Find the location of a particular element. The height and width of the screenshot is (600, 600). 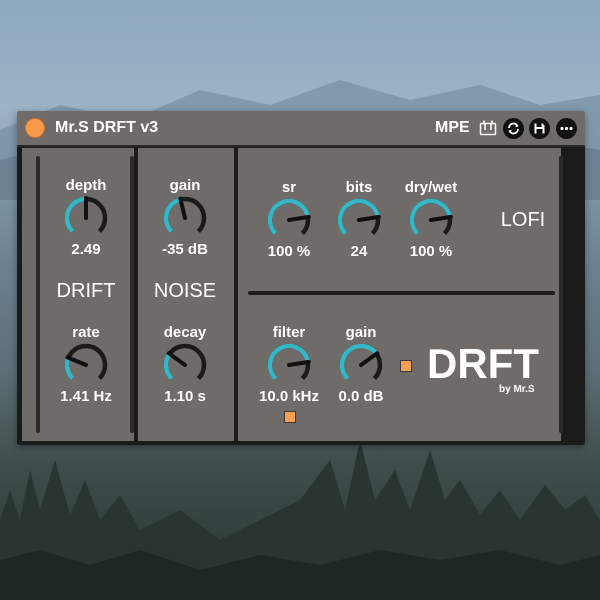

sync-button is located at coordinates (513, 128).